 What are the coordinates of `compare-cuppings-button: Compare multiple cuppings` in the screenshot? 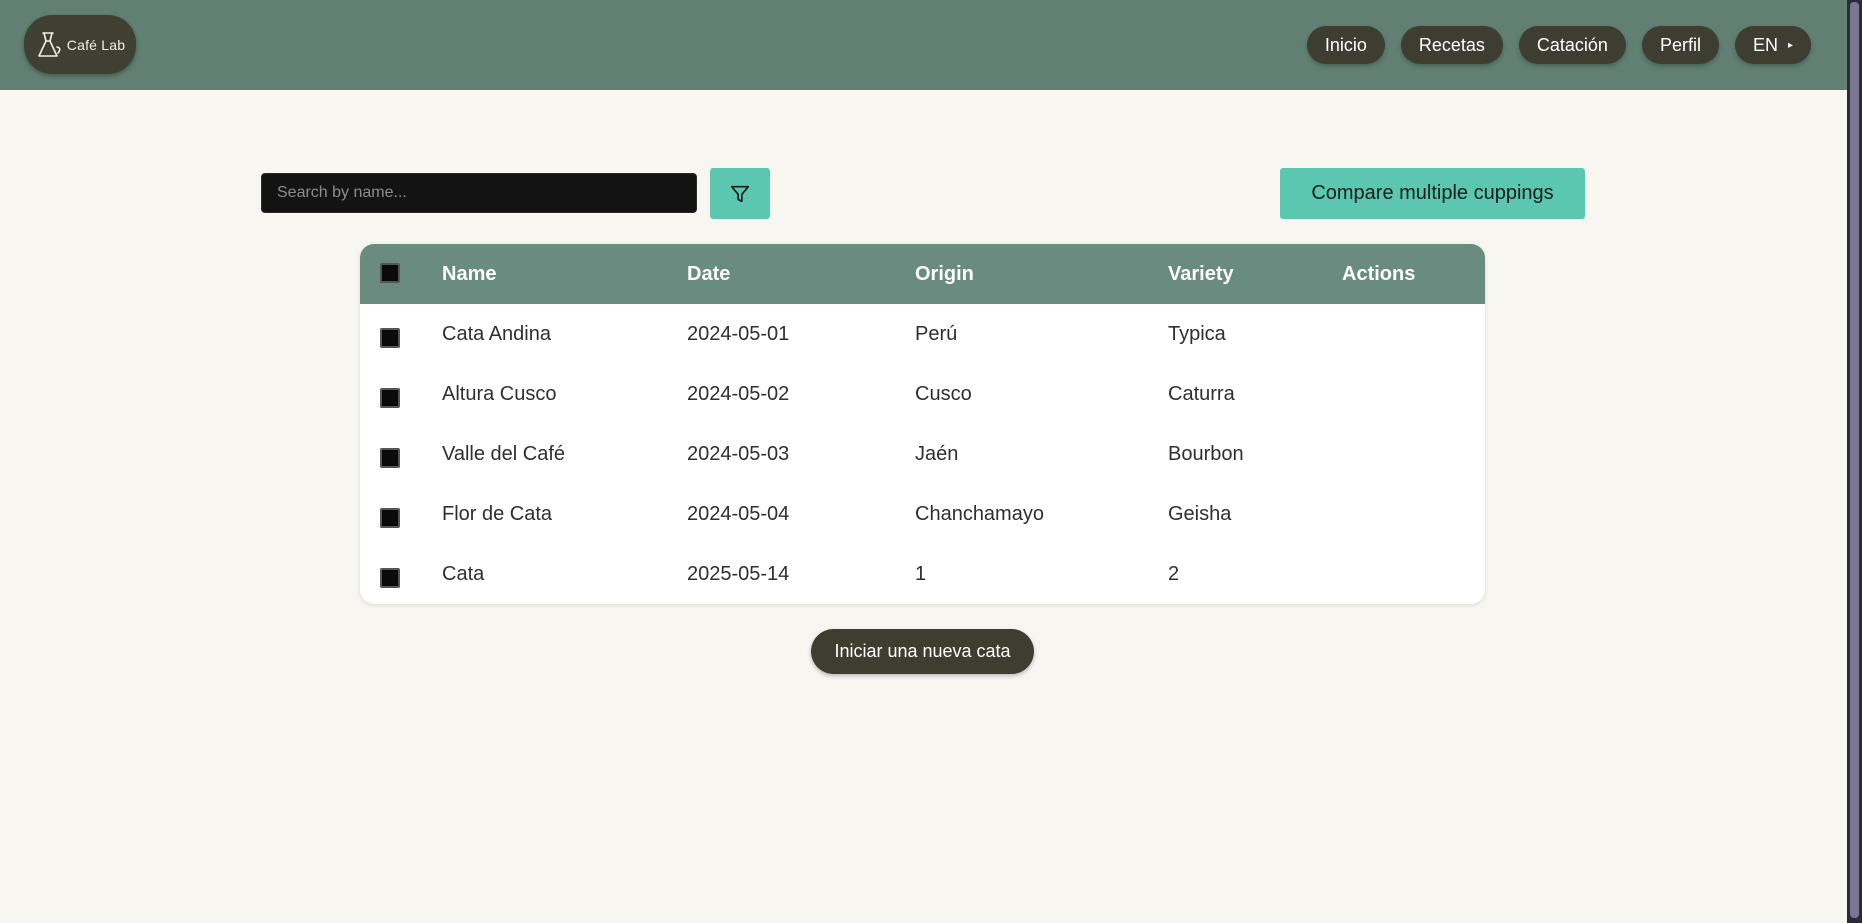 It's located at (1432, 193).